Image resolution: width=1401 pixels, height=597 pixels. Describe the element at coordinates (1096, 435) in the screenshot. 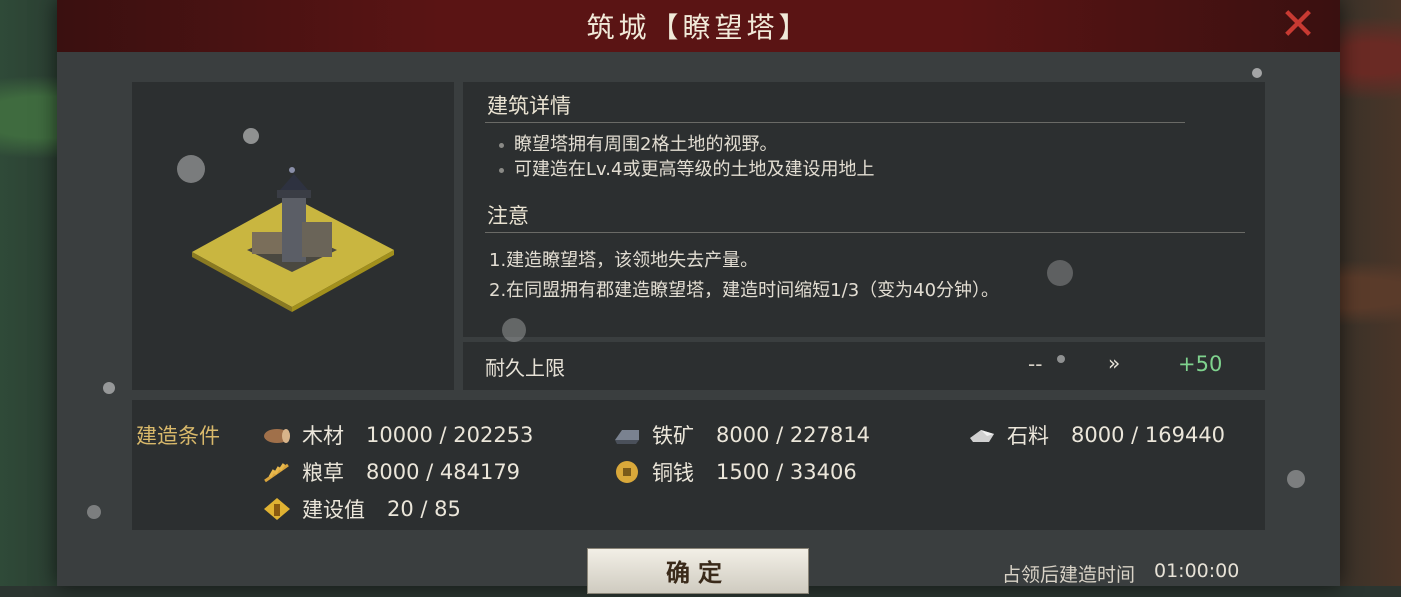

I see `resource-stone: 石料 8000 / 169440` at that location.